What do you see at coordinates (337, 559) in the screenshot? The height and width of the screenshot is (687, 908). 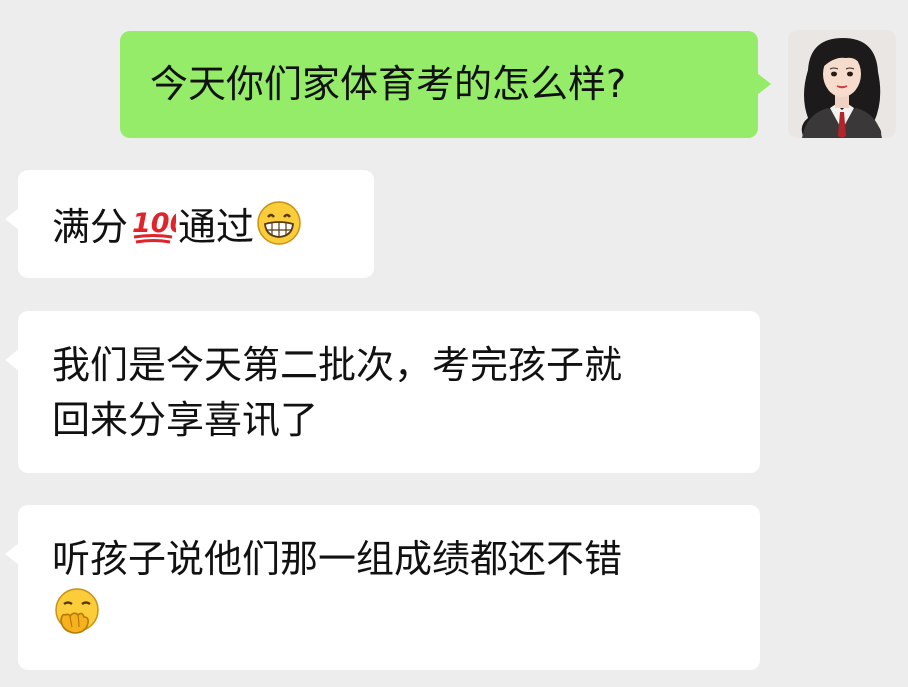 I see `message-text-line: 听孩子说他们那一组成绩都还不错` at bounding box center [337, 559].